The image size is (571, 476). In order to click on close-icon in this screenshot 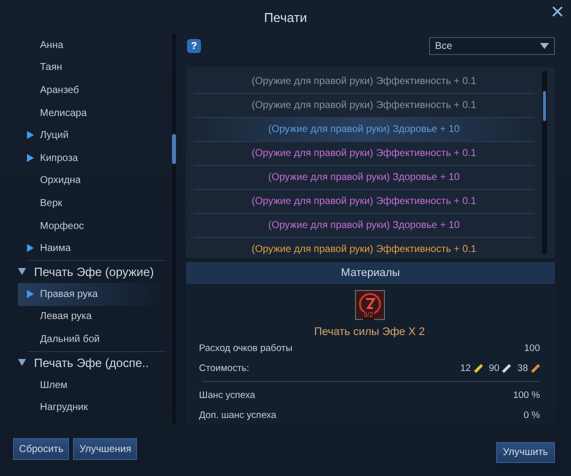, I will do `click(557, 11)`.